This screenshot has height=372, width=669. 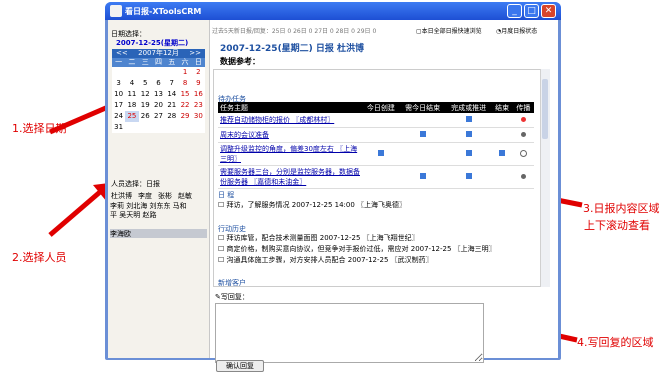 I want to click on content-scrollbar, so click(x=545, y=178).